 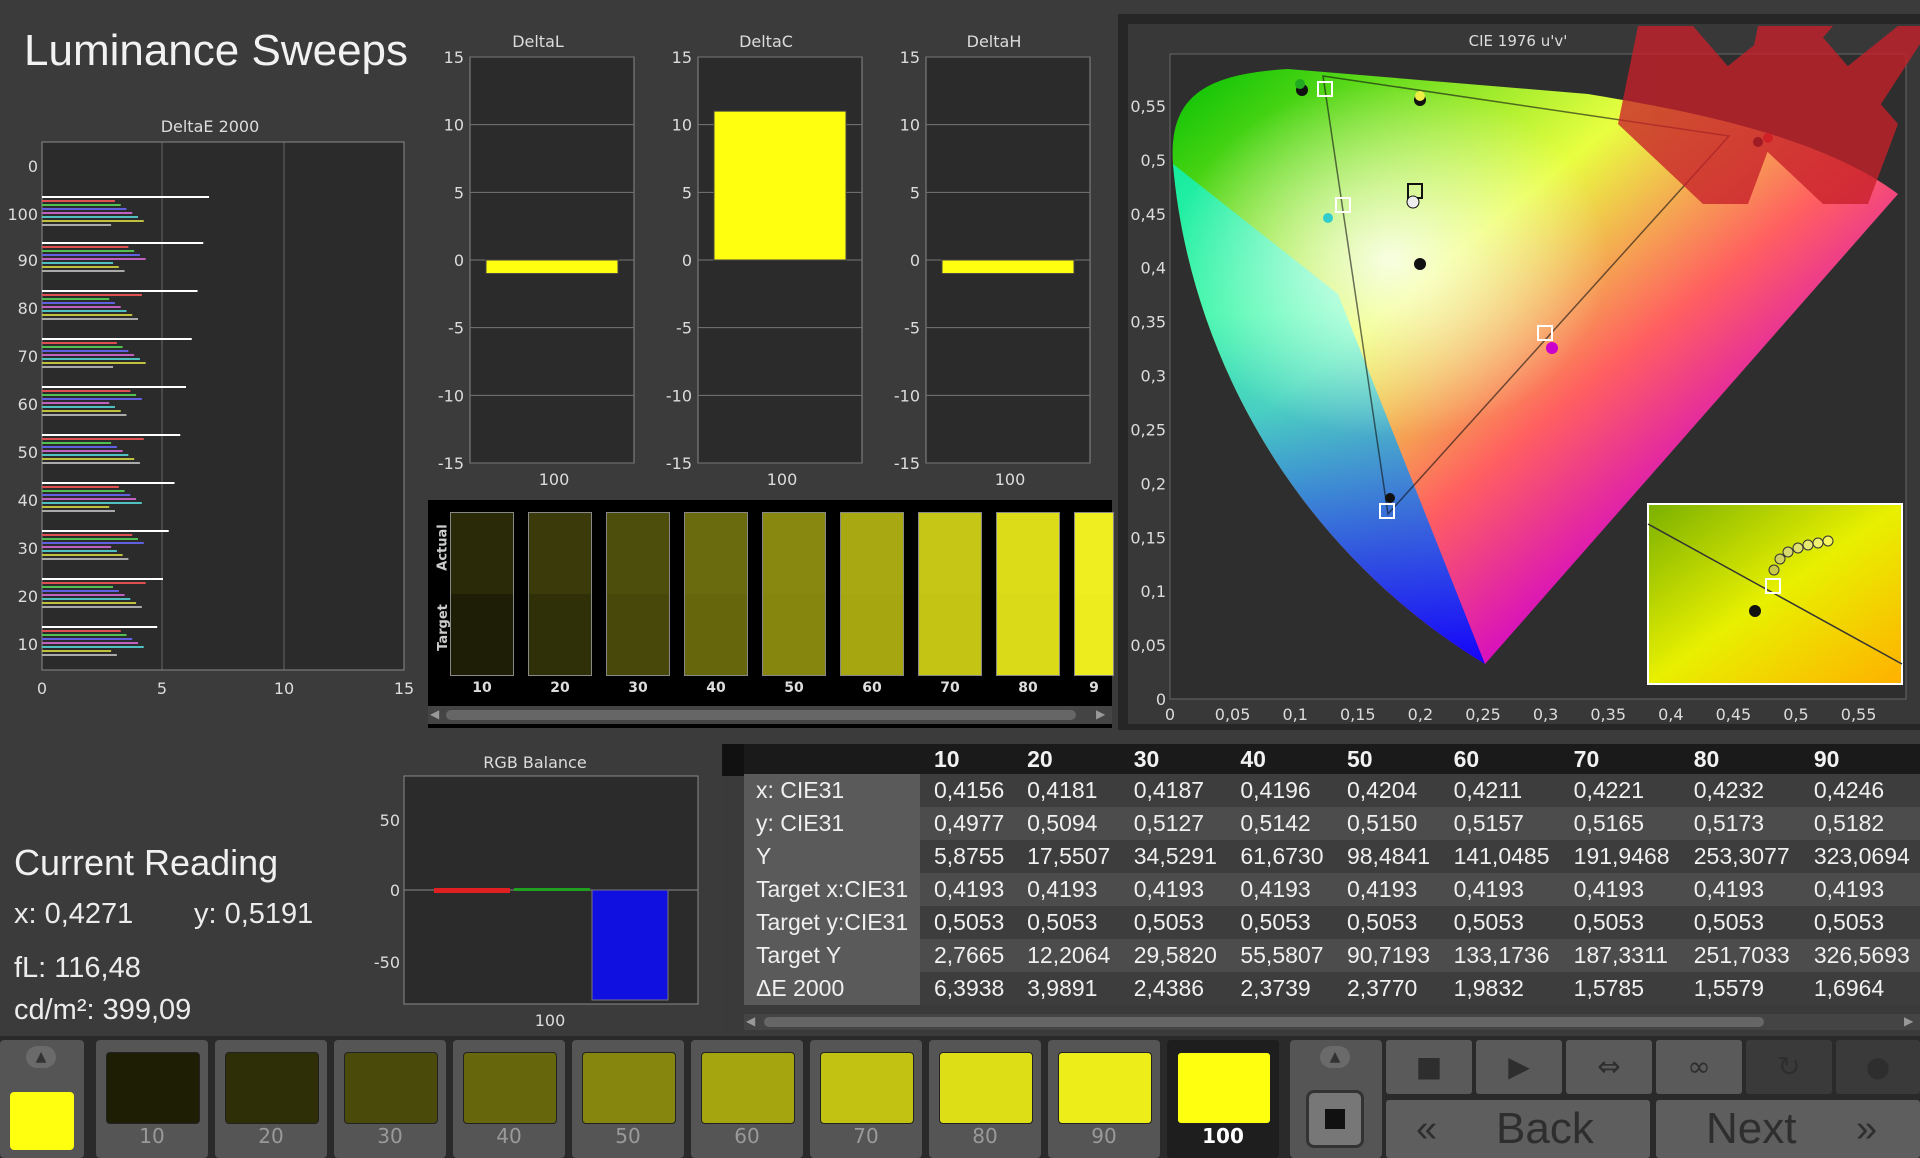 I want to click on table-col-header: 20, so click(x=1040, y=758).